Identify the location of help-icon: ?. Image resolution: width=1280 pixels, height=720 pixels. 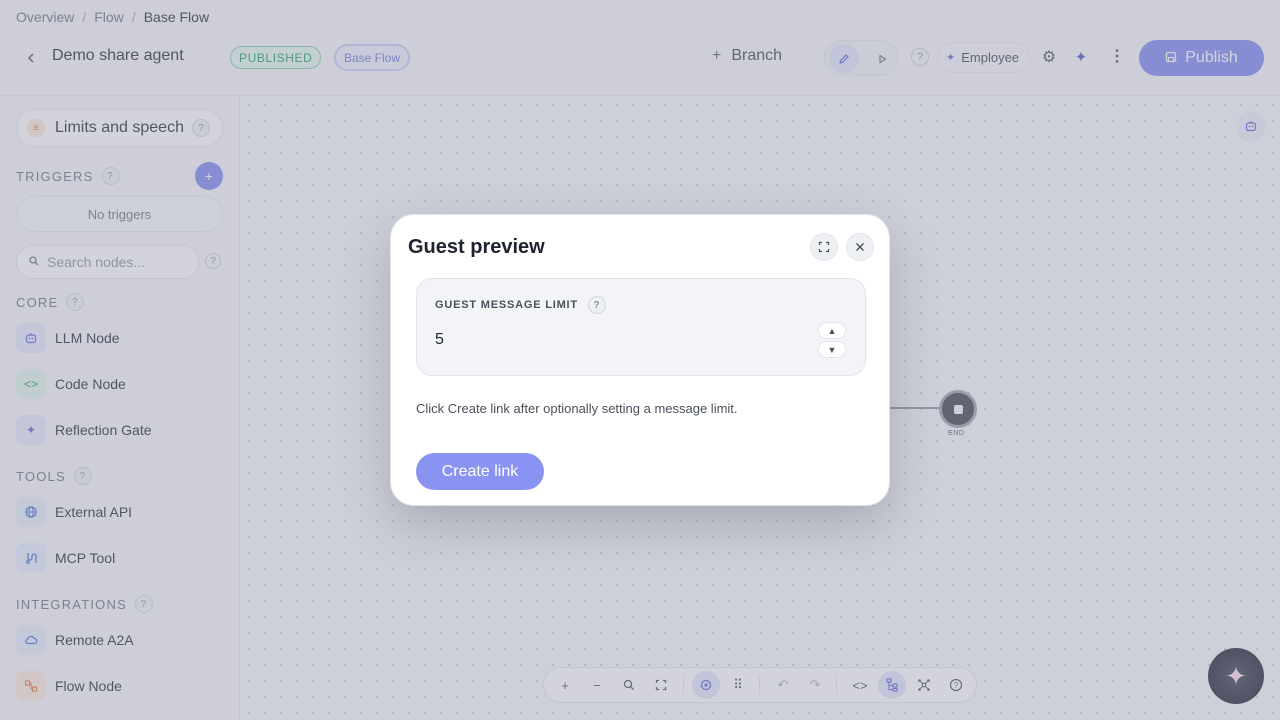
(596, 305).